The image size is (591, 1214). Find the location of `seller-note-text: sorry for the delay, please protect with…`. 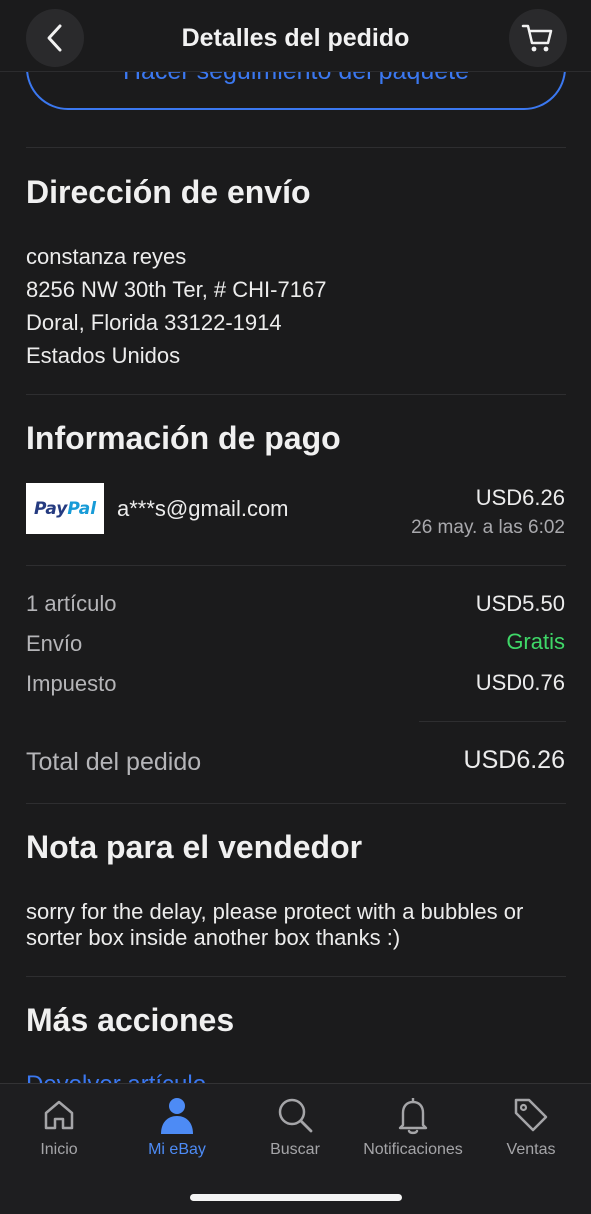

seller-note-text: sorry for the delay, please protect with… is located at coordinates (275, 924).